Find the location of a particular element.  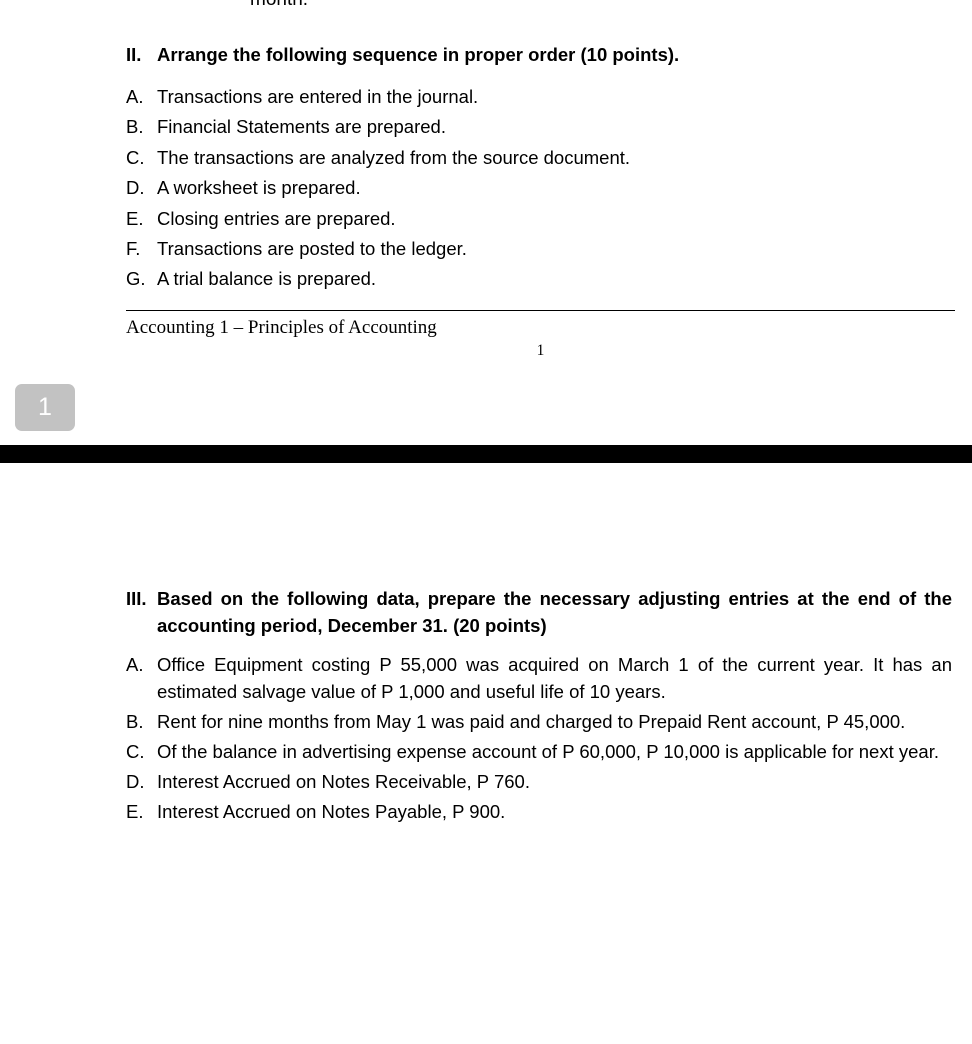

section-two-marker: II. is located at coordinates (134, 54).